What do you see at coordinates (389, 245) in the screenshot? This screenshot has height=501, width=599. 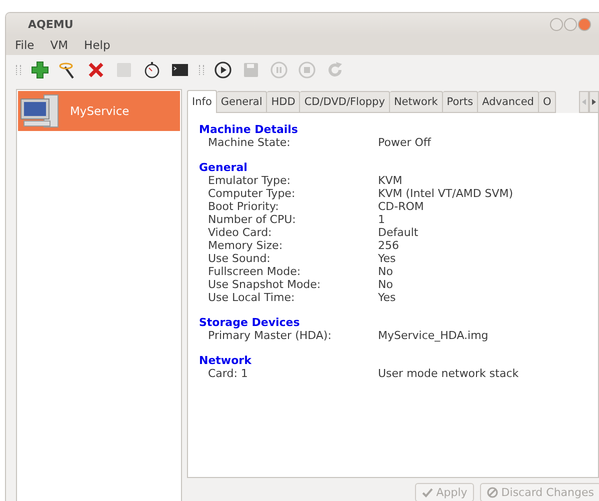 I see `property-value: 256` at bounding box center [389, 245].